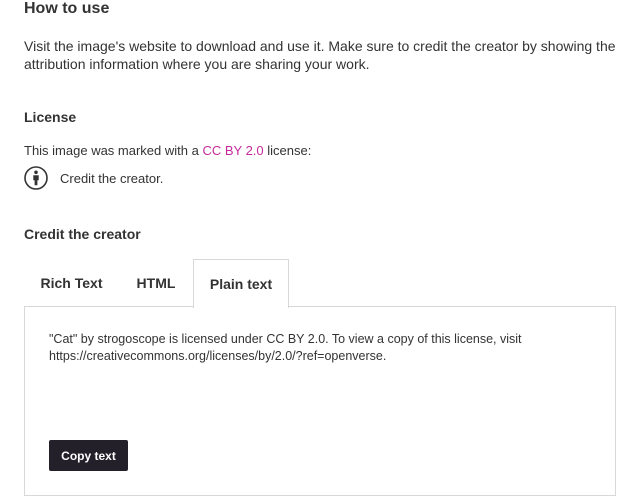 The width and height of the screenshot is (640, 497). I want to click on license-suffix: license:, so click(289, 150).